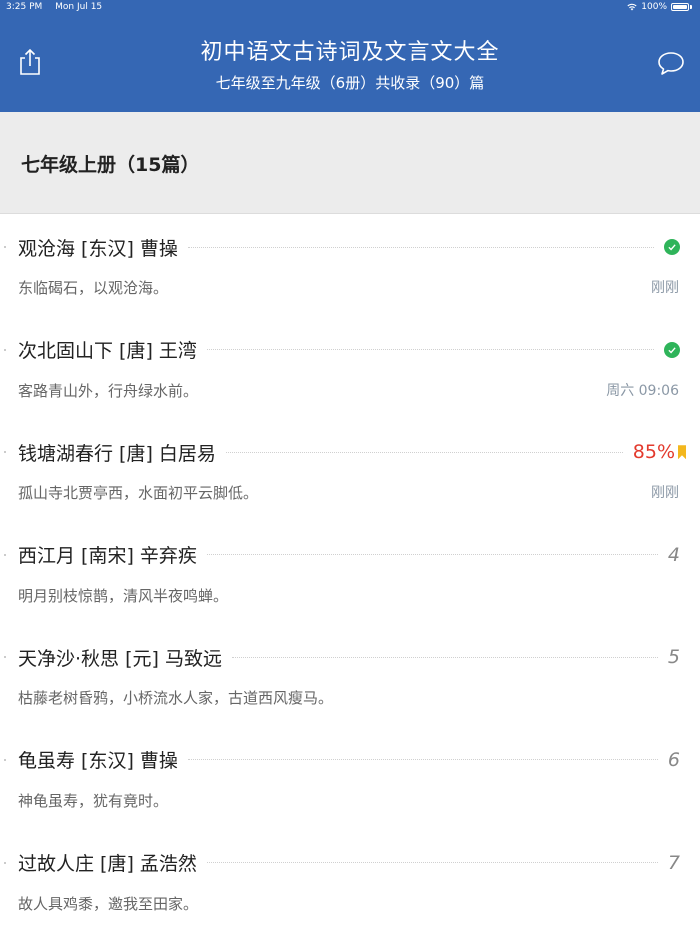 The width and height of the screenshot is (700, 934). What do you see at coordinates (117, 453) in the screenshot?
I see `item-title: 钱塘湖春行 [唐] 白居易` at bounding box center [117, 453].